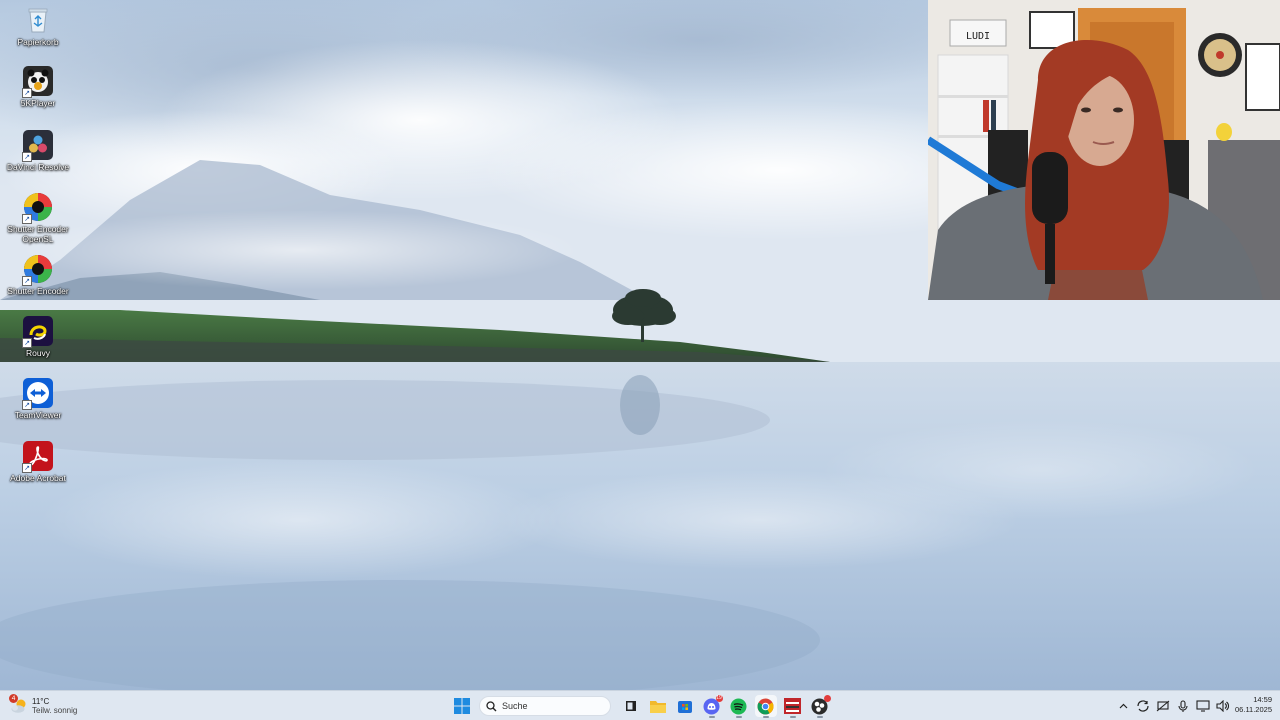 The image size is (1280, 720). I want to click on media-app-icon, so click(792, 706).